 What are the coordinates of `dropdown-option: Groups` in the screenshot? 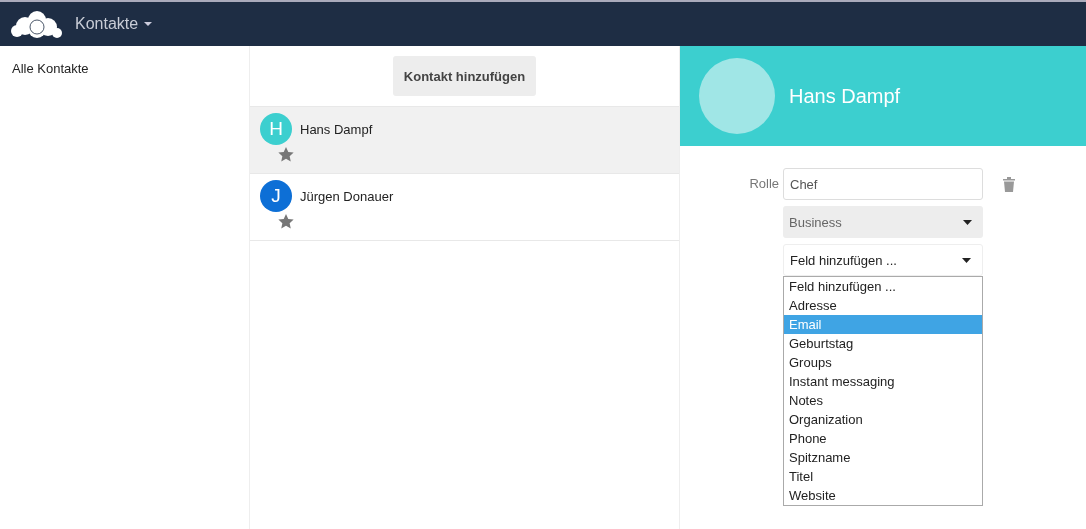 It's located at (883, 362).